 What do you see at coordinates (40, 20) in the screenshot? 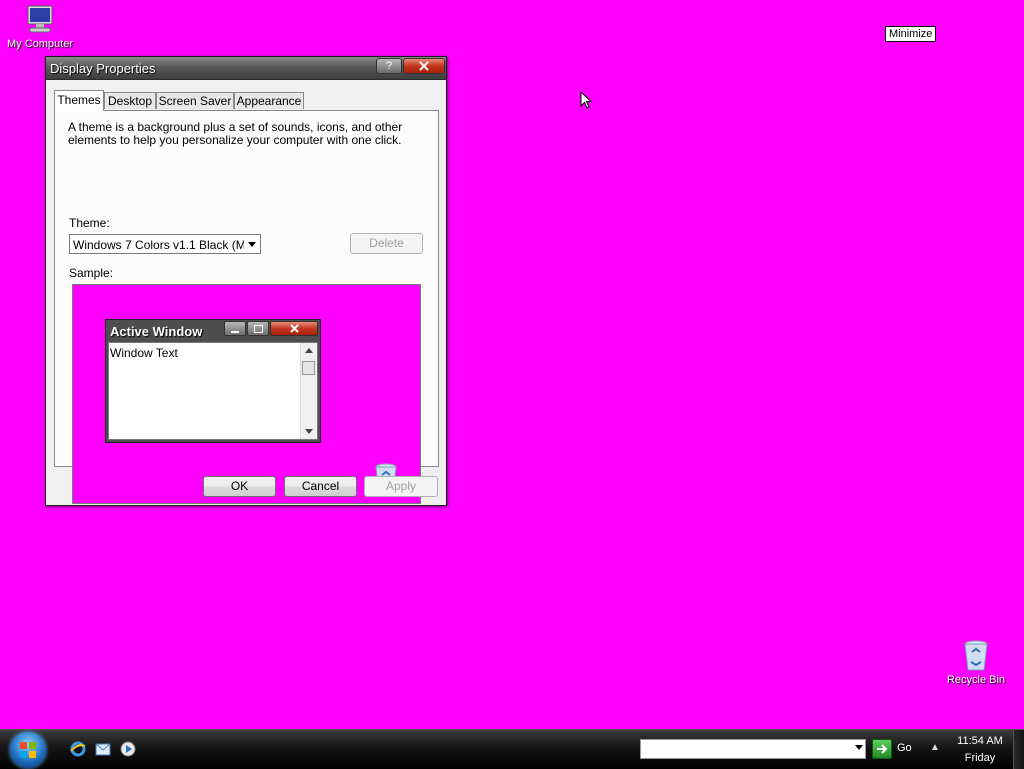
I see `my-computer-icon` at bounding box center [40, 20].